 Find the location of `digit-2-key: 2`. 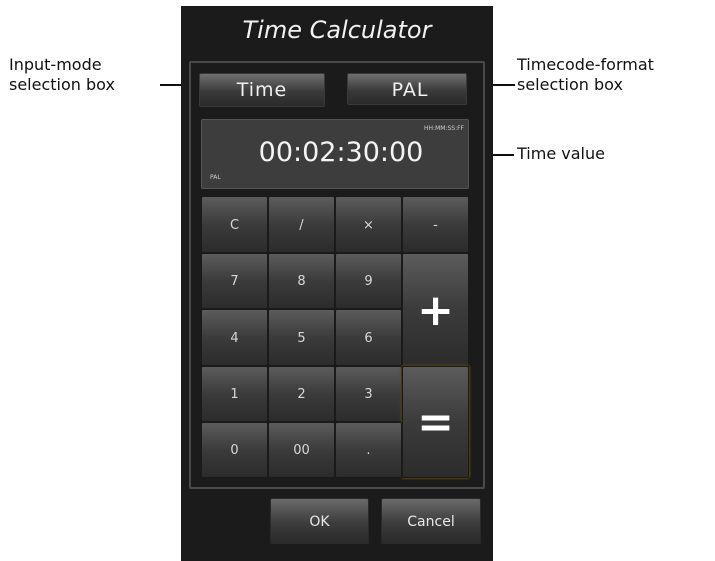

digit-2-key: 2 is located at coordinates (301, 394).